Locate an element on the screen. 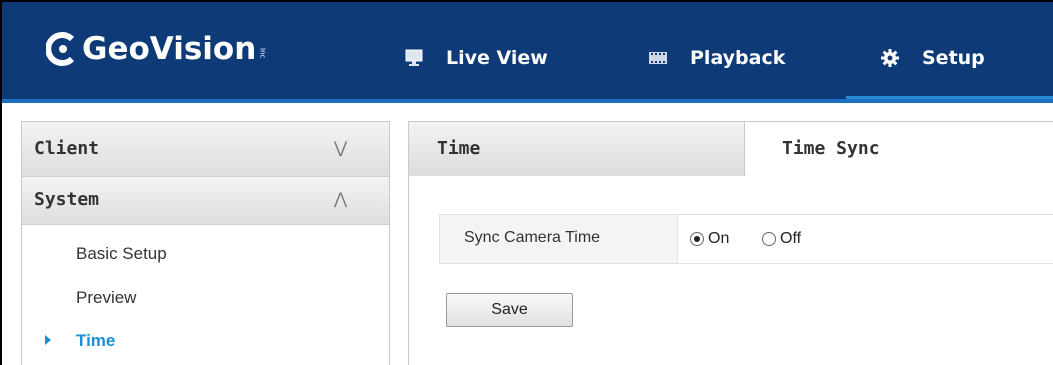 The width and height of the screenshot is (1053, 365). save-button: Save is located at coordinates (509, 310).